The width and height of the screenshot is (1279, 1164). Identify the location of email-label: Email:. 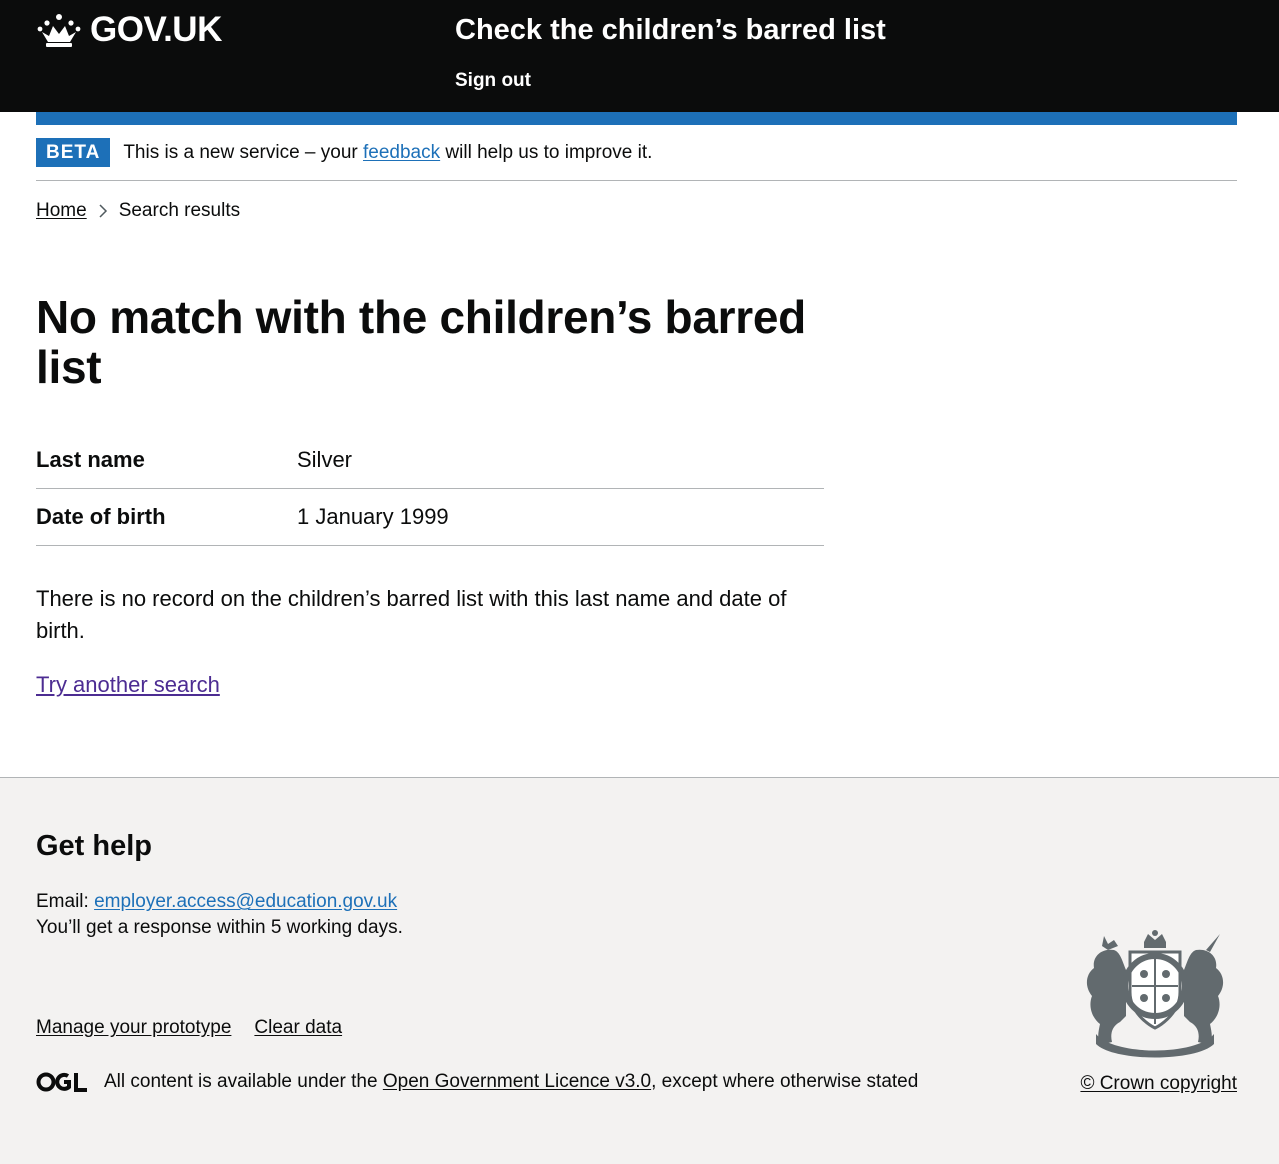
(65, 901).